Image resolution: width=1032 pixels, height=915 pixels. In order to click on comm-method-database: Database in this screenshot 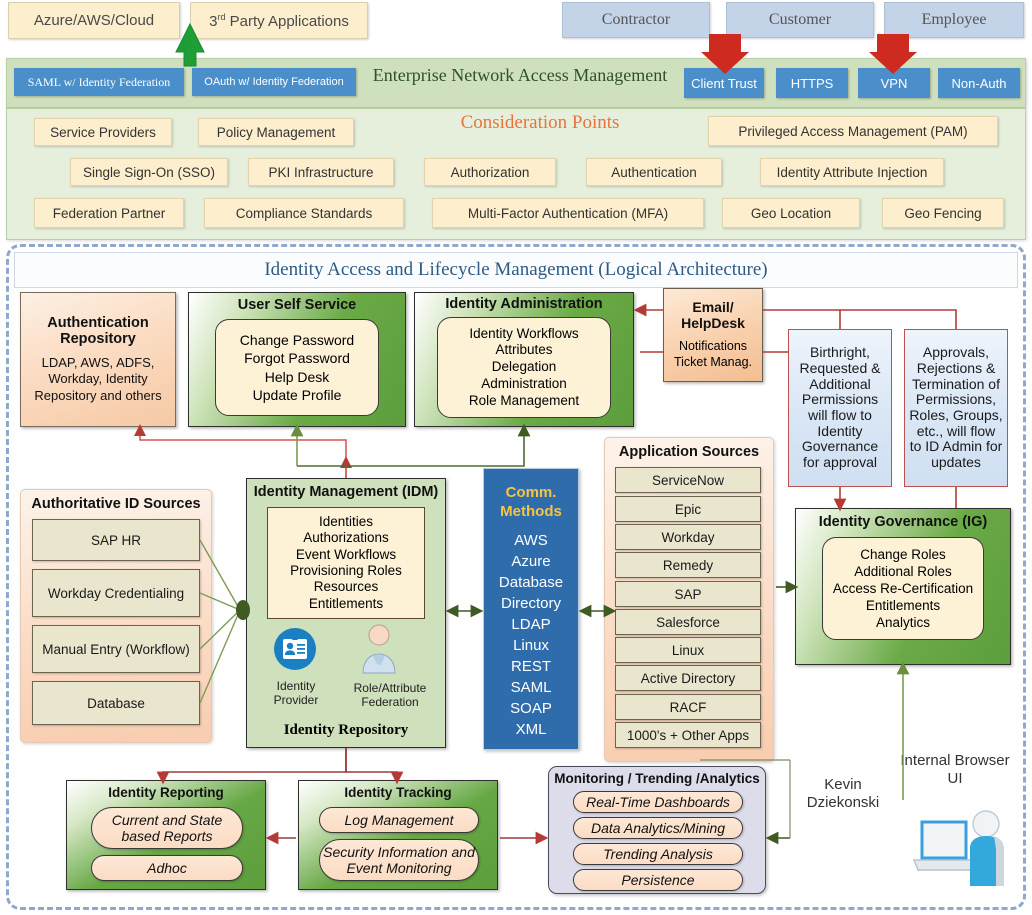, I will do `click(531, 582)`.